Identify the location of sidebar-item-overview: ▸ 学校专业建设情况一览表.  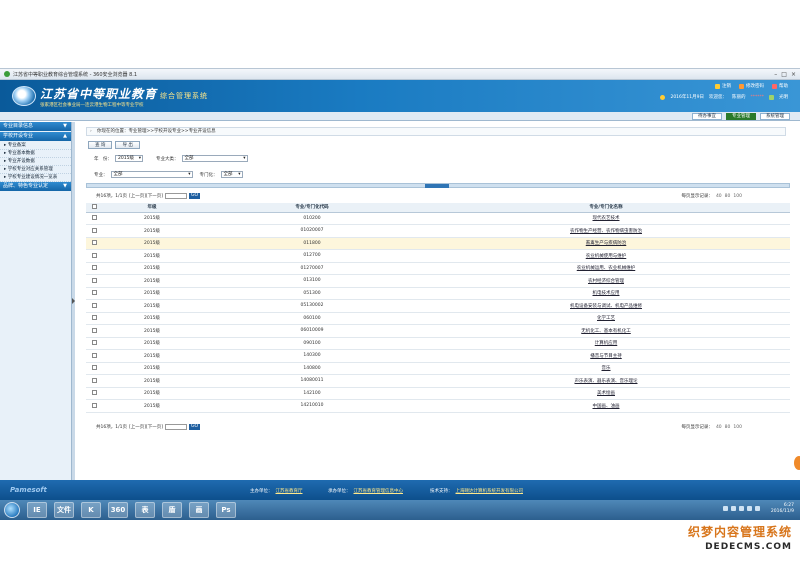
(35, 178).